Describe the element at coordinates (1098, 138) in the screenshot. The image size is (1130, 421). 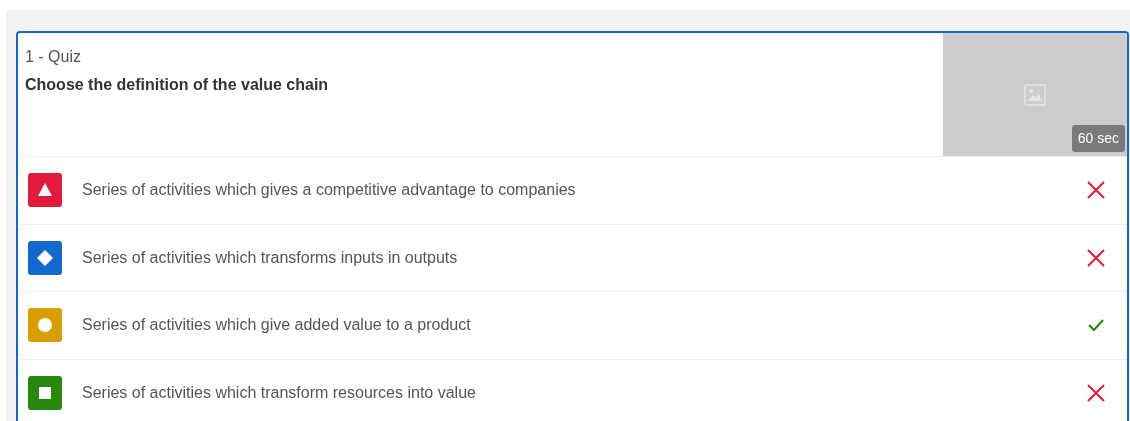
I see `timer-badge: 60 sec` at that location.